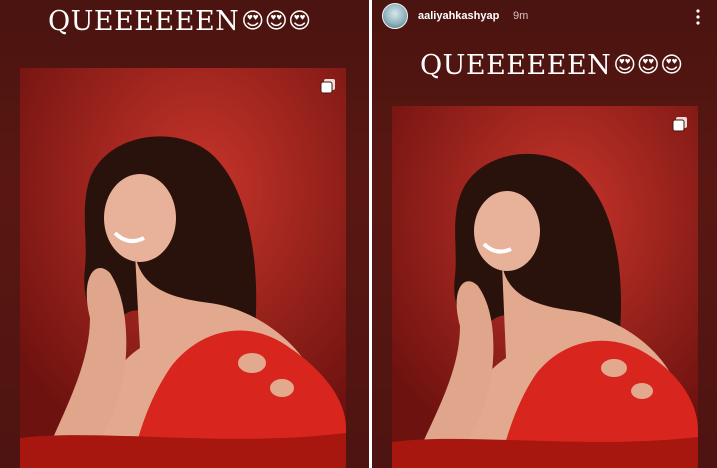 The width and height of the screenshot is (717, 468). I want to click on story-timestamp: 9m, so click(521, 16).